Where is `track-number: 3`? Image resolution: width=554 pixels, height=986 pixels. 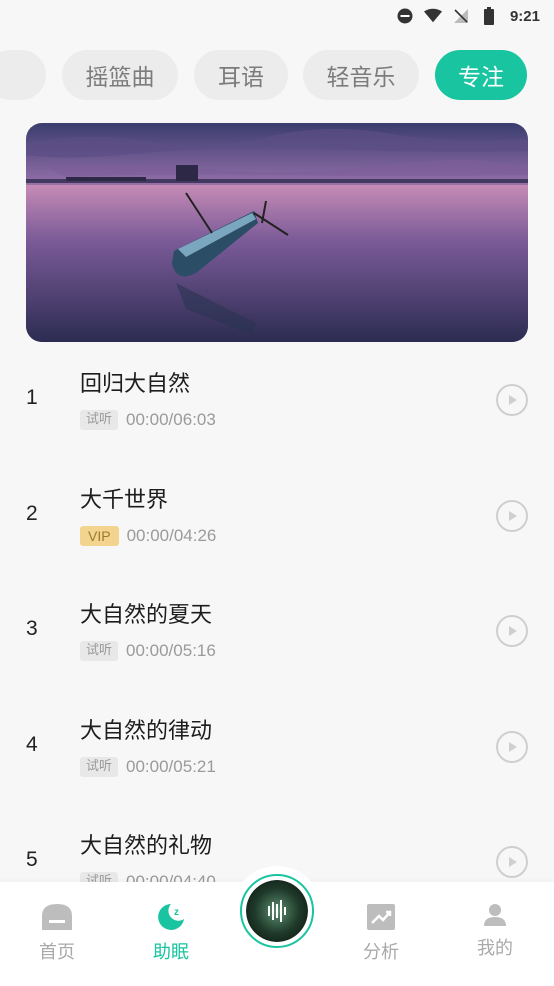 track-number: 3 is located at coordinates (32, 628).